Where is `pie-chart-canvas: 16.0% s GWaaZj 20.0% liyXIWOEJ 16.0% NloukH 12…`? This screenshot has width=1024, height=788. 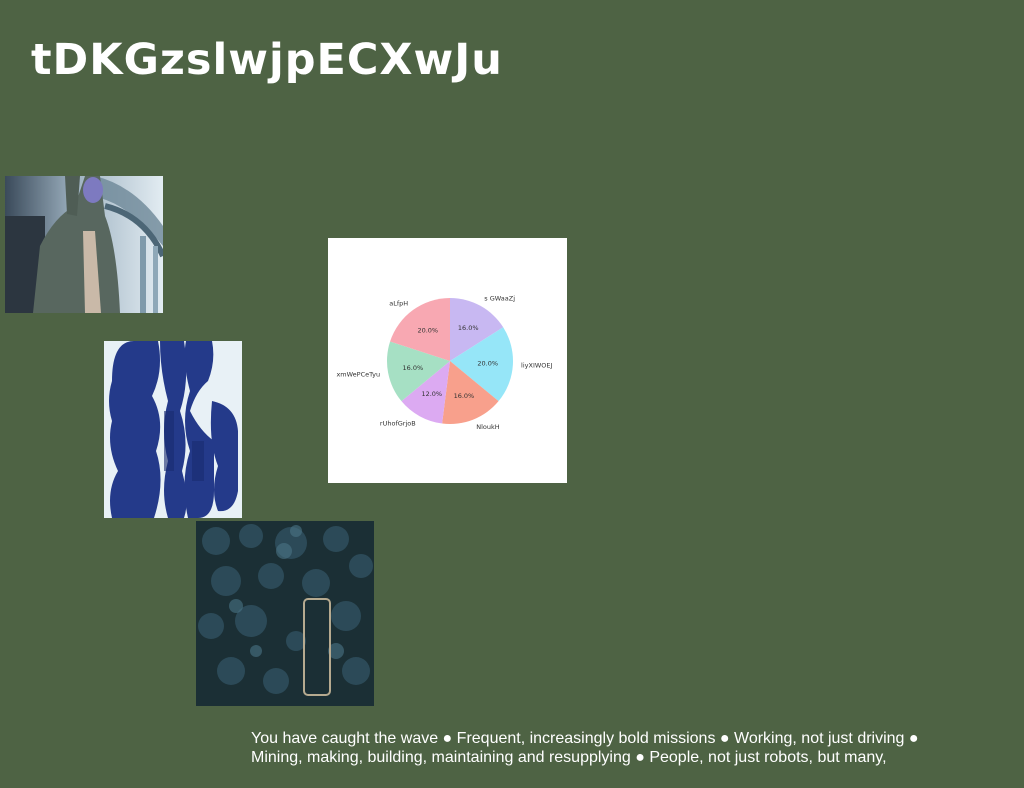
pie-chart-canvas: 16.0% s GWaaZj 20.0% liyXIWOEJ 16.0% NloukH 12… is located at coordinates (444, 363).